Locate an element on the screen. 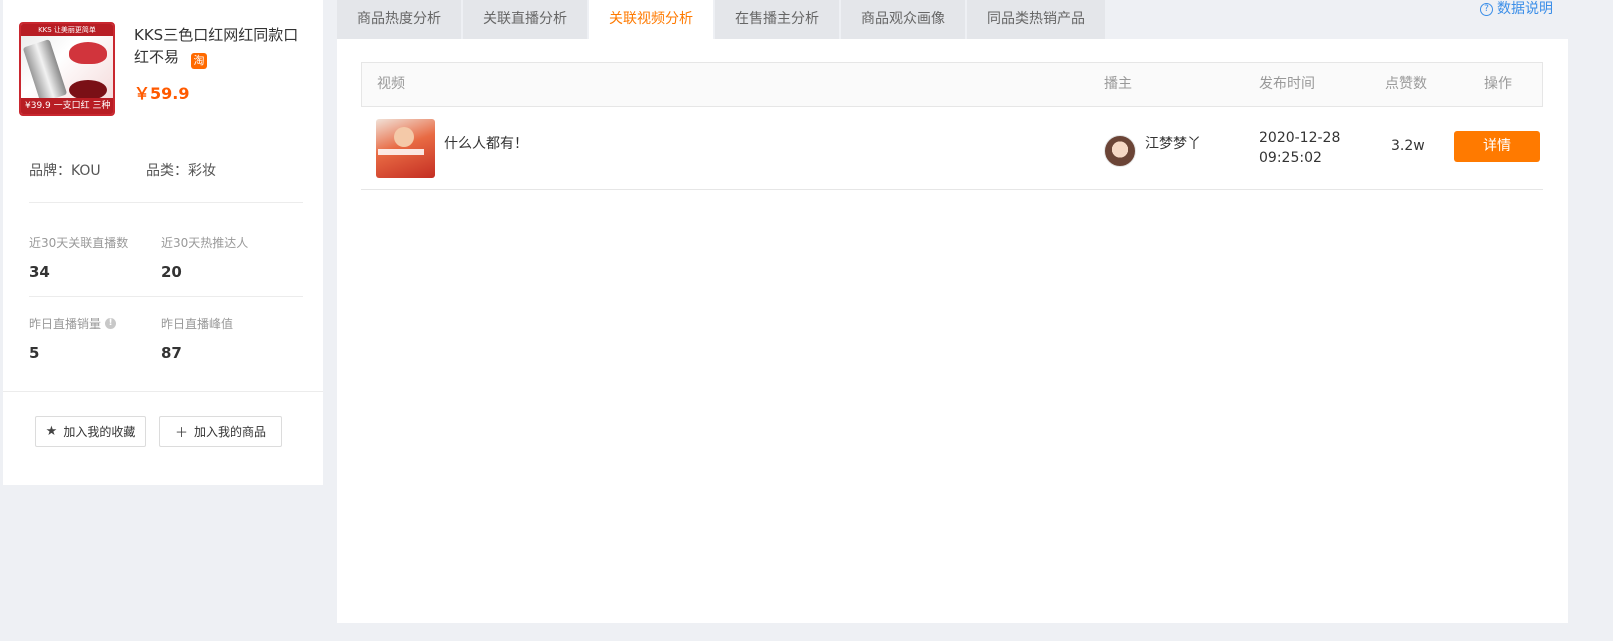  info-icon: ! is located at coordinates (111, 323).